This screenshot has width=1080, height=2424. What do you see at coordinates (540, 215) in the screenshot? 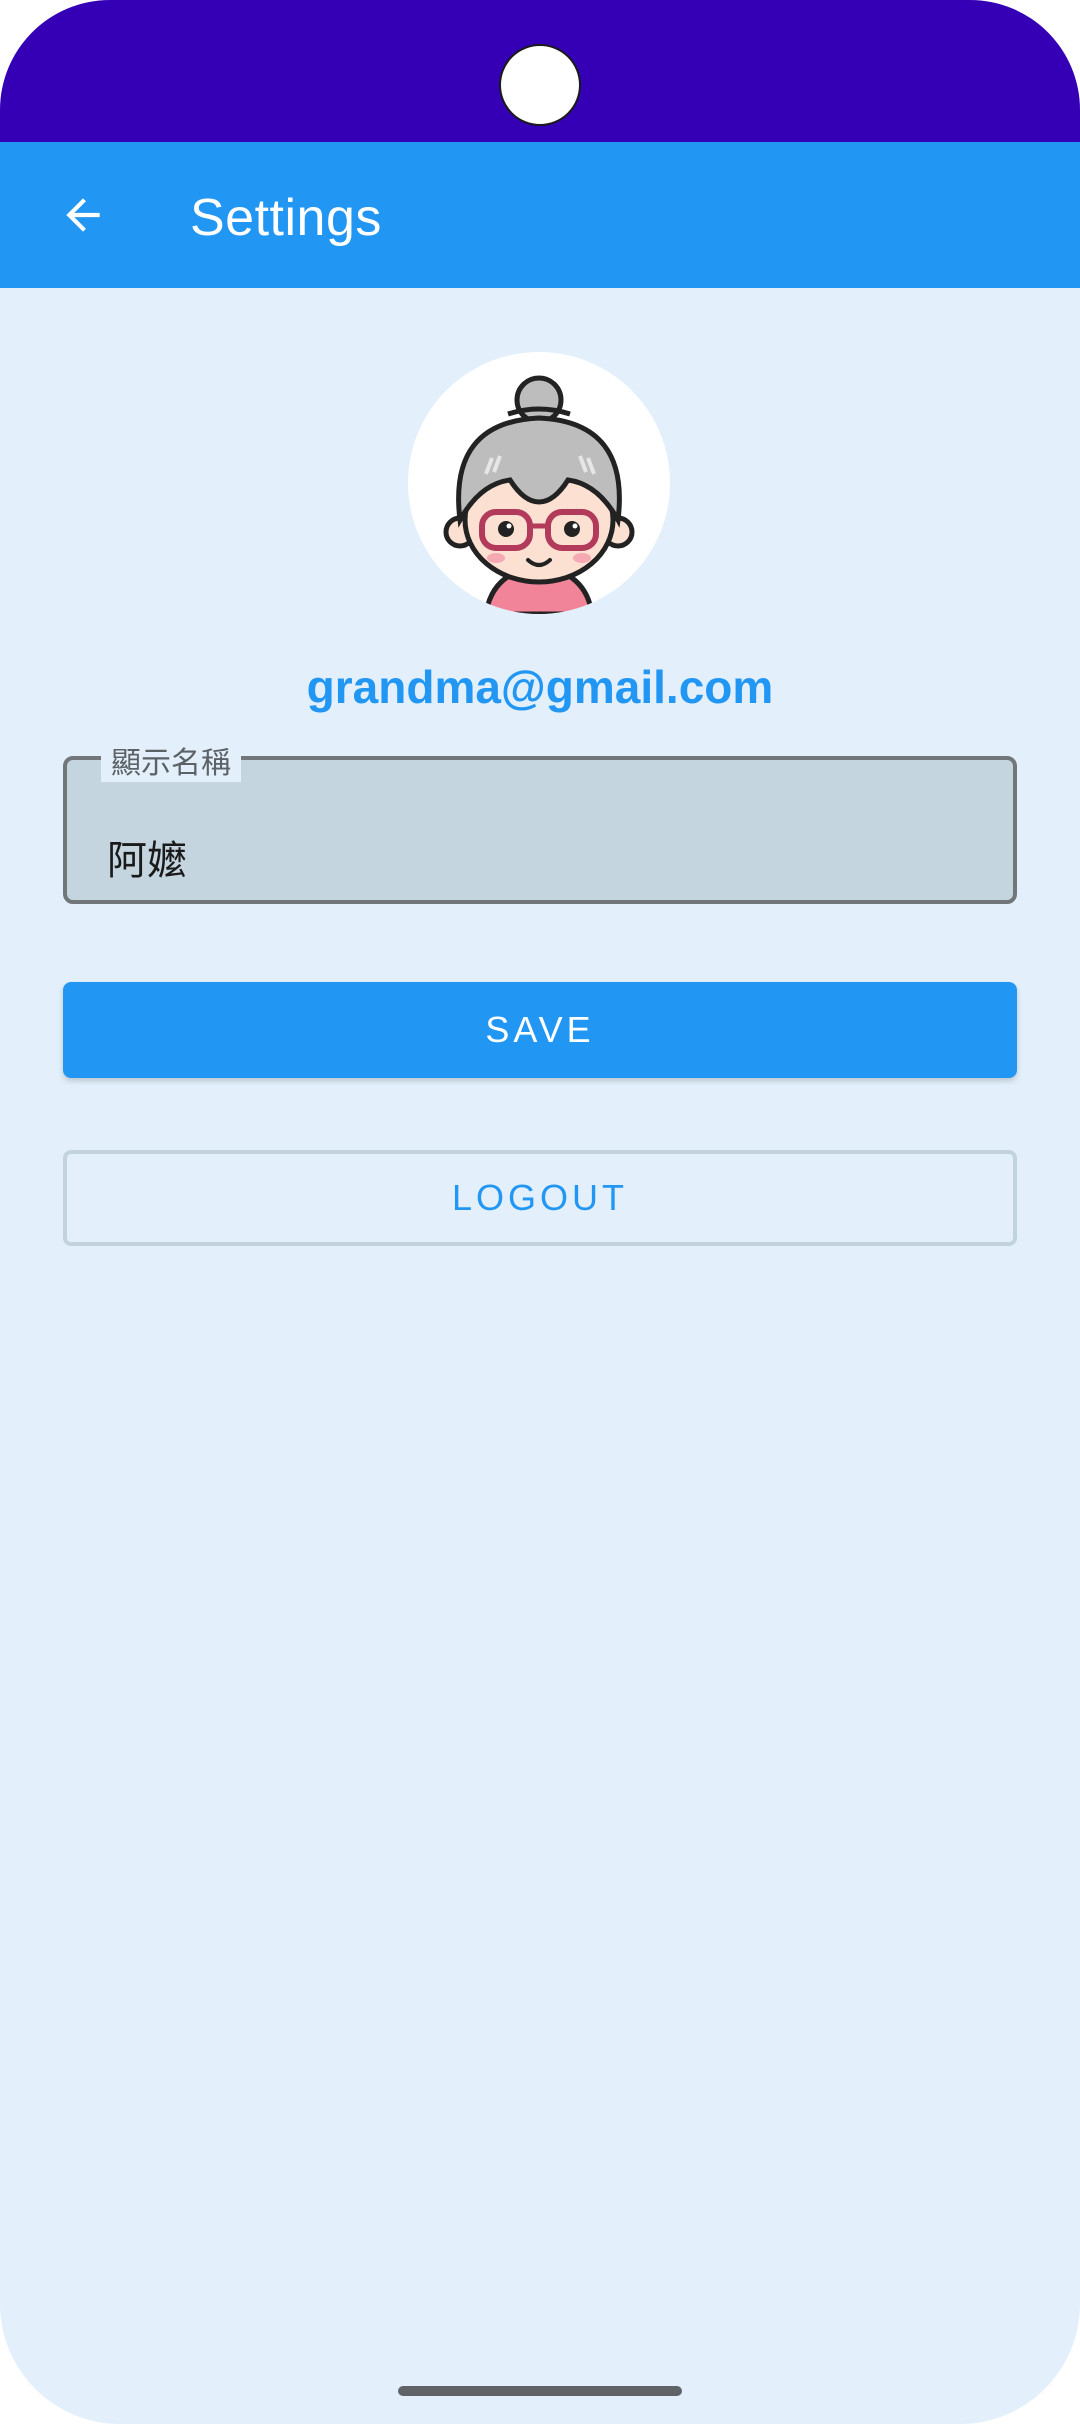
I see `app-bar: Settings` at bounding box center [540, 215].